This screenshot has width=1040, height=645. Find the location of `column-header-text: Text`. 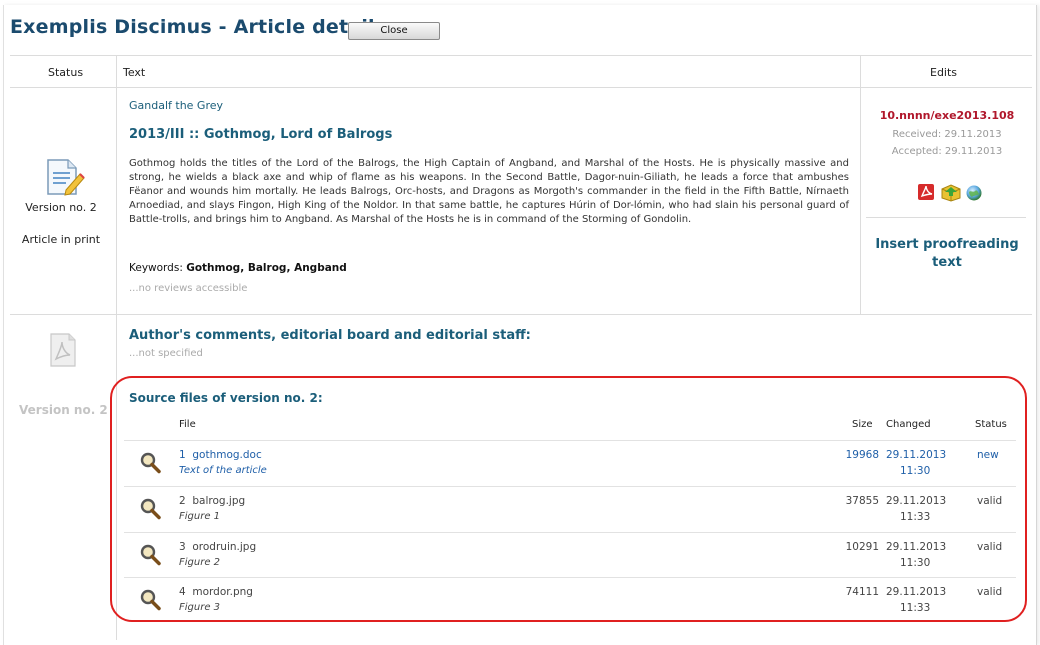

column-header-text: Text is located at coordinates (134, 72).